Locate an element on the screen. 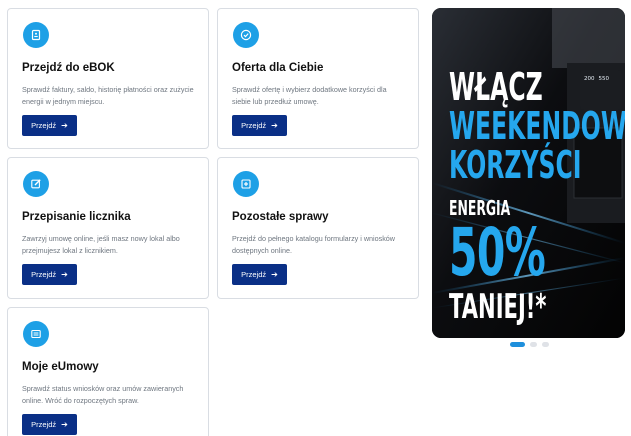  go-to-econtracts-button: Przejdź ➔ is located at coordinates (49, 424).